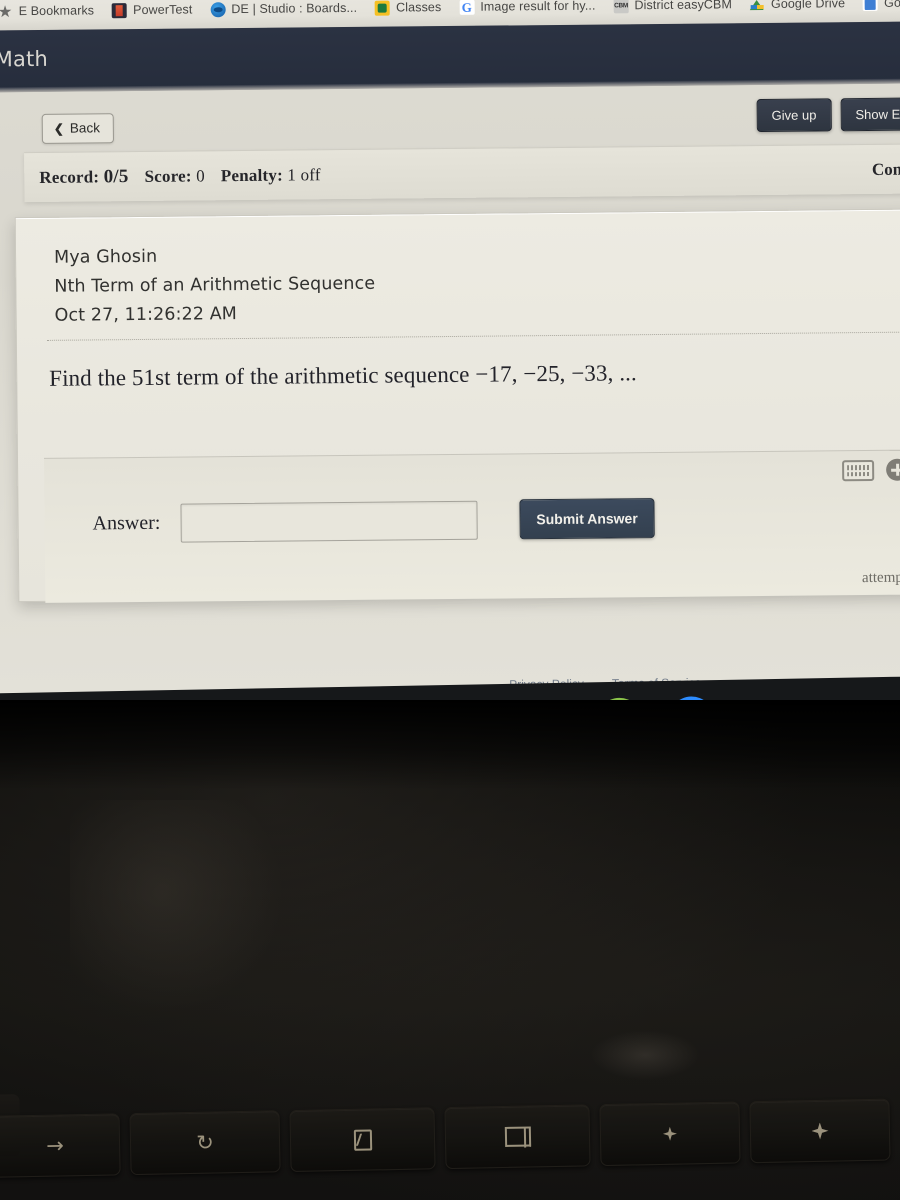 The width and height of the screenshot is (900, 1200). I want to click on divider, so click(473, 336).